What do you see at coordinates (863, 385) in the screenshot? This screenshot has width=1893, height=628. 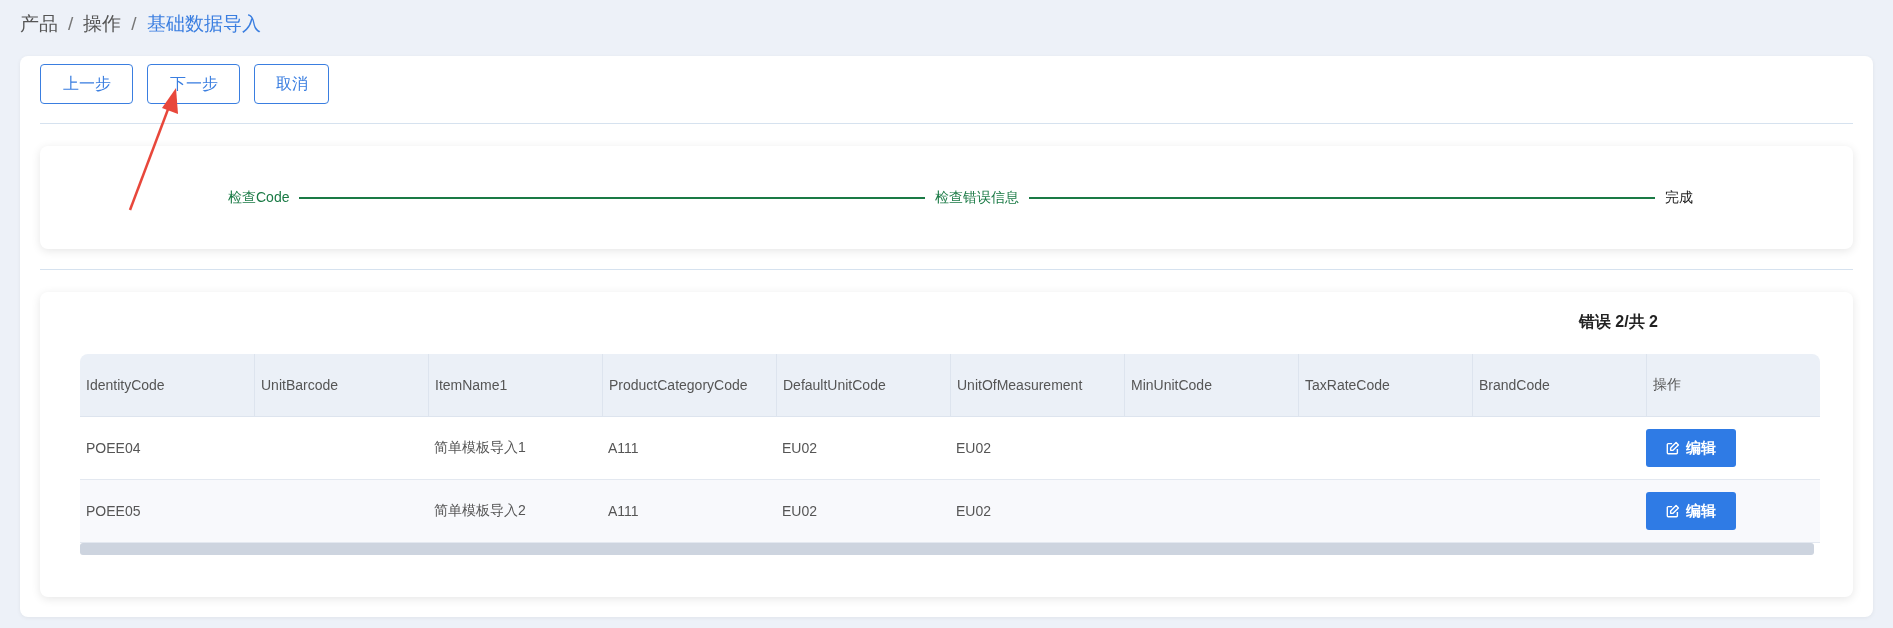 I see `column-header: DefaultUnitCode` at bounding box center [863, 385].